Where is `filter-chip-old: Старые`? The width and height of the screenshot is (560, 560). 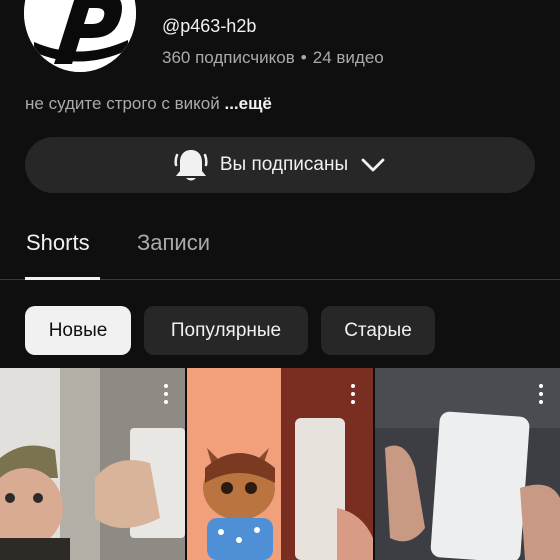 filter-chip-old: Старые is located at coordinates (378, 330).